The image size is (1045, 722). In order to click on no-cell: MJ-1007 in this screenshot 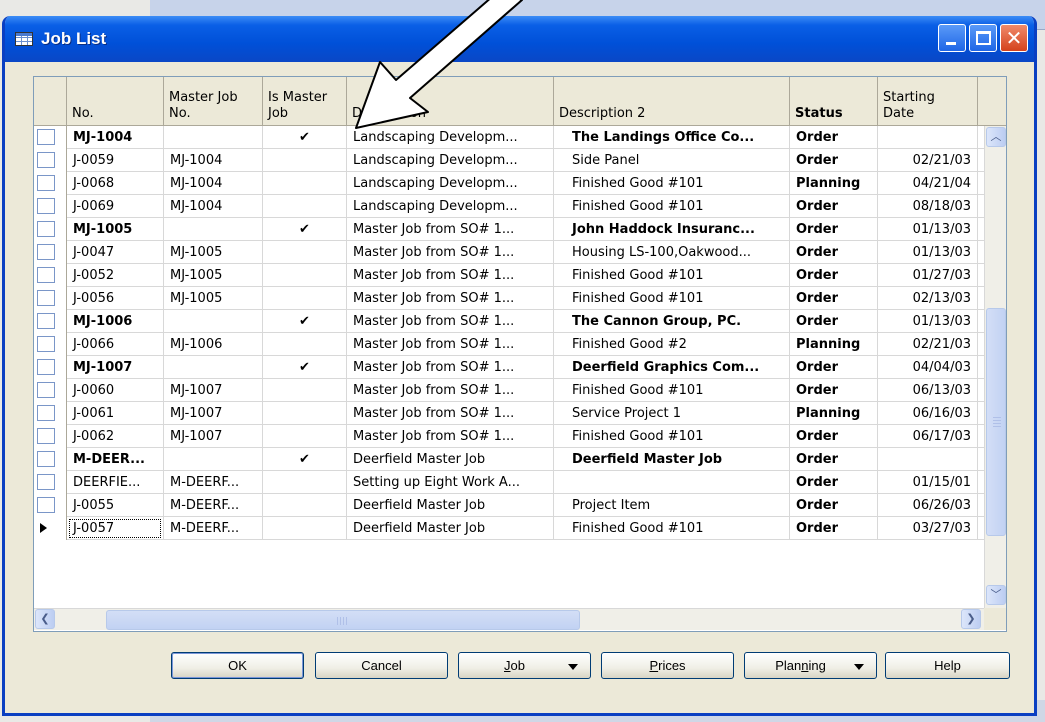, I will do `click(115, 367)`.